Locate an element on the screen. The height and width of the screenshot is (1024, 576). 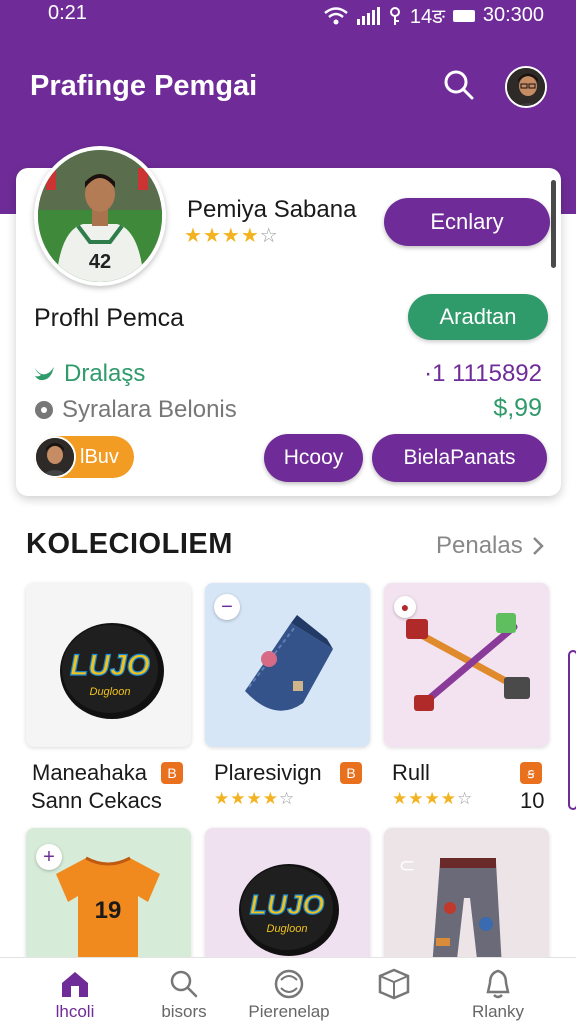
signal-icon is located at coordinates (368, 15).